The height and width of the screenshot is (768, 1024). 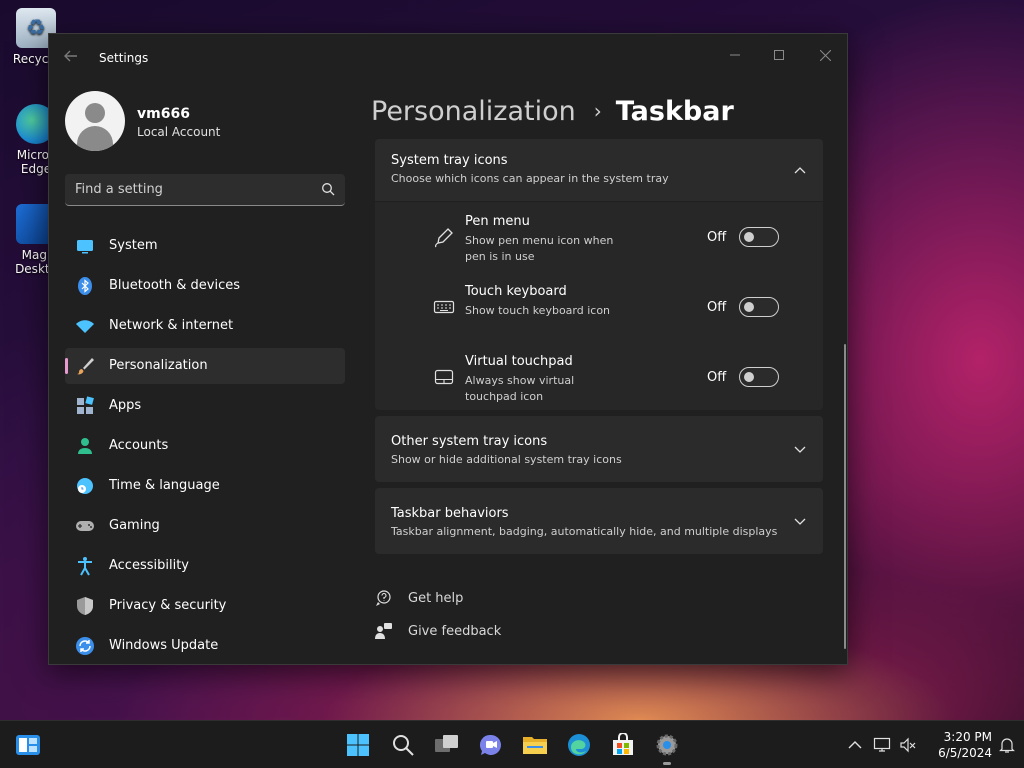 What do you see at coordinates (85, 326) in the screenshot?
I see `wifi-icon` at bounding box center [85, 326].